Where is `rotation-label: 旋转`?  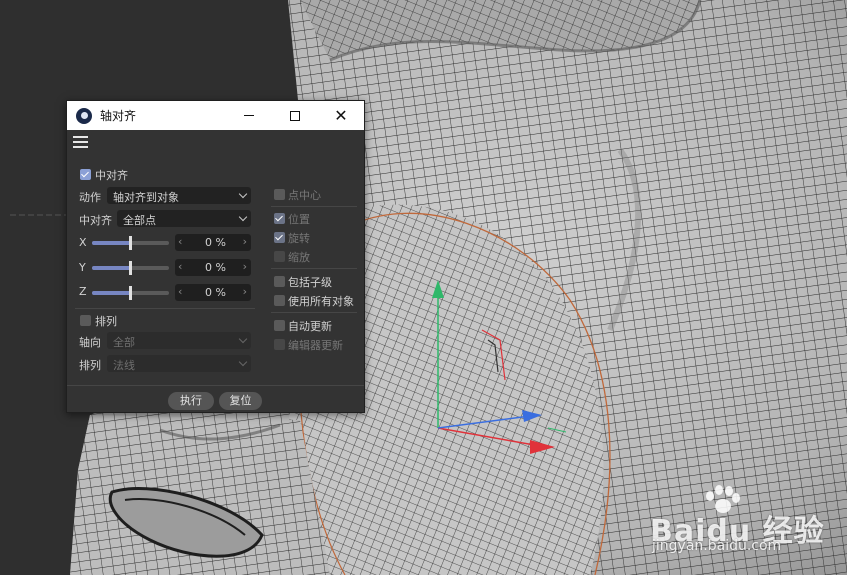 rotation-label: 旋转 is located at coordinates (299, 238).